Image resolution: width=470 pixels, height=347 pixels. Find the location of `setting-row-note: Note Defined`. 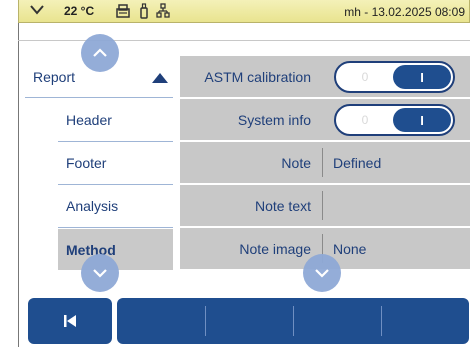

setting-row-note: Note Defined is located at coordinates (325, 162).